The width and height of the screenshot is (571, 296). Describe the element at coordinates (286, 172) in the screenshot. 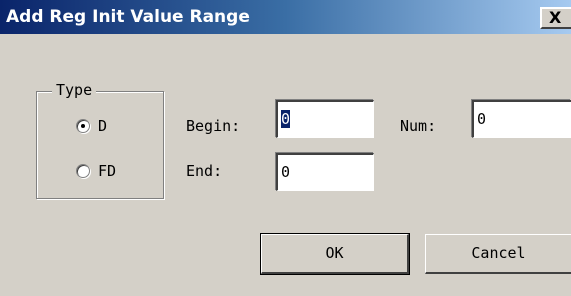

I see `end-value: 0` at that location.